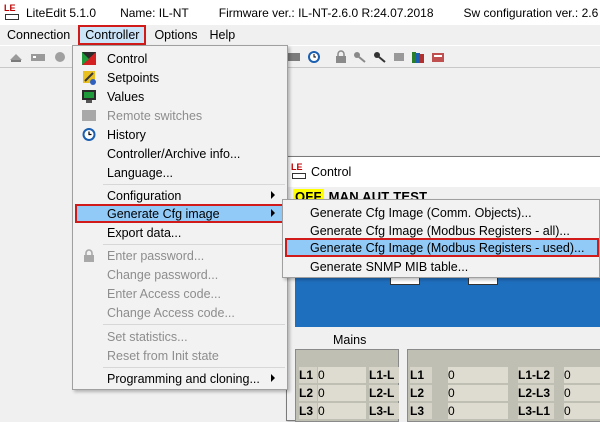 The image size is (600, 422). What do you see at coordinates (478, 411) in the screenshot?
I see `gen-l3-value: 0` at bounding box center [478, 411].